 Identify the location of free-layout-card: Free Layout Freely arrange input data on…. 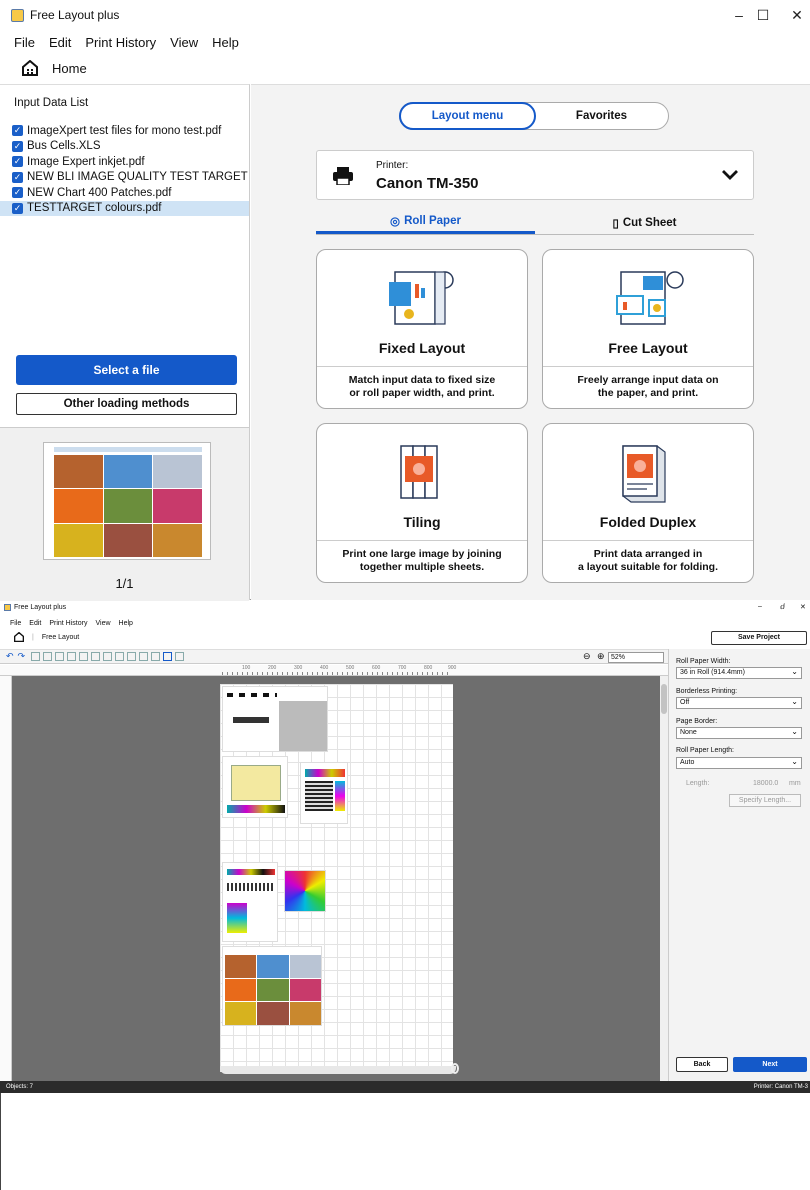
(648, 329).